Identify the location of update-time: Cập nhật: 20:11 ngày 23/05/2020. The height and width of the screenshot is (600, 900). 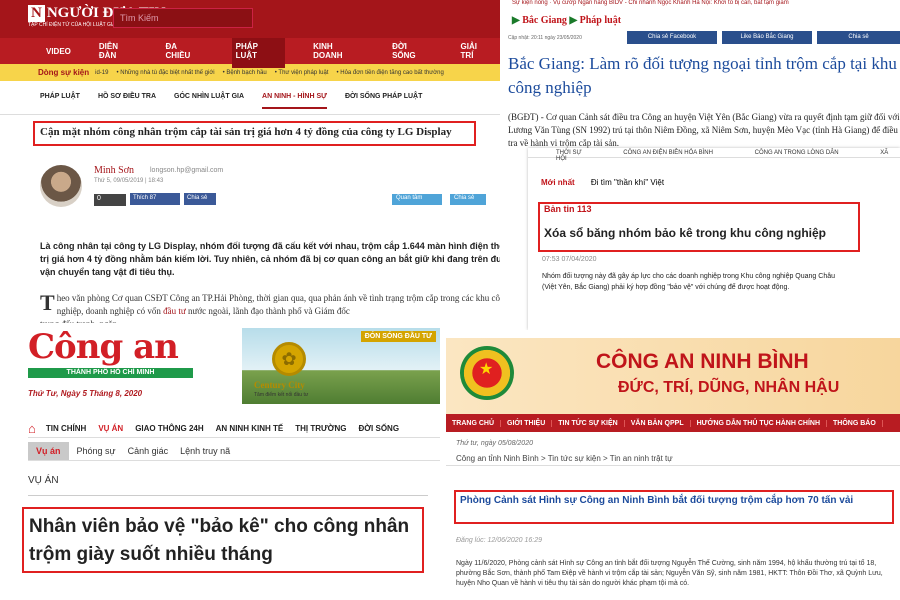
(545, 38).